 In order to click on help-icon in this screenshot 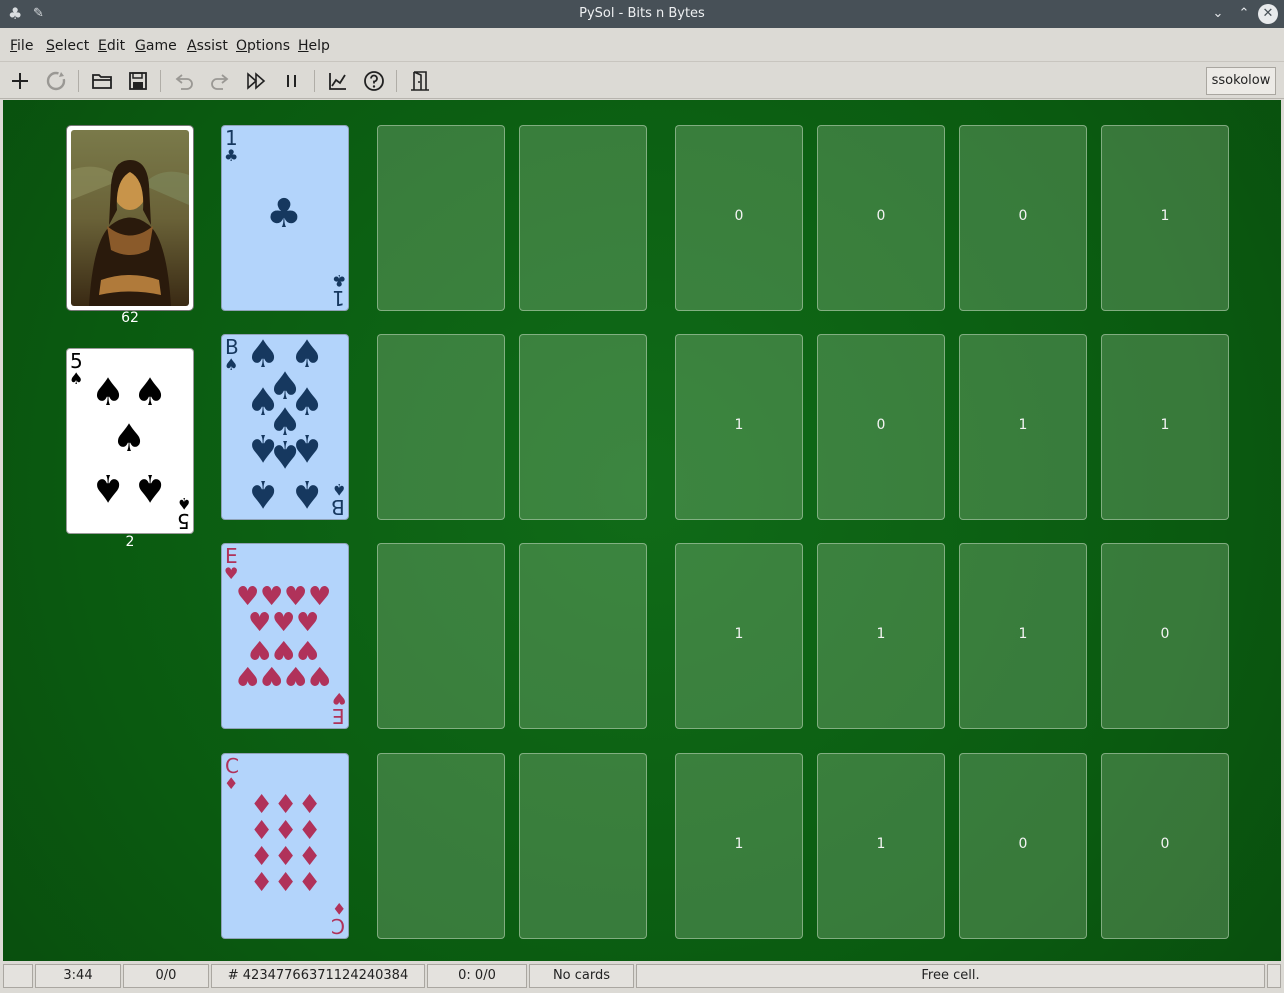, I will do `click(374, 81)`.